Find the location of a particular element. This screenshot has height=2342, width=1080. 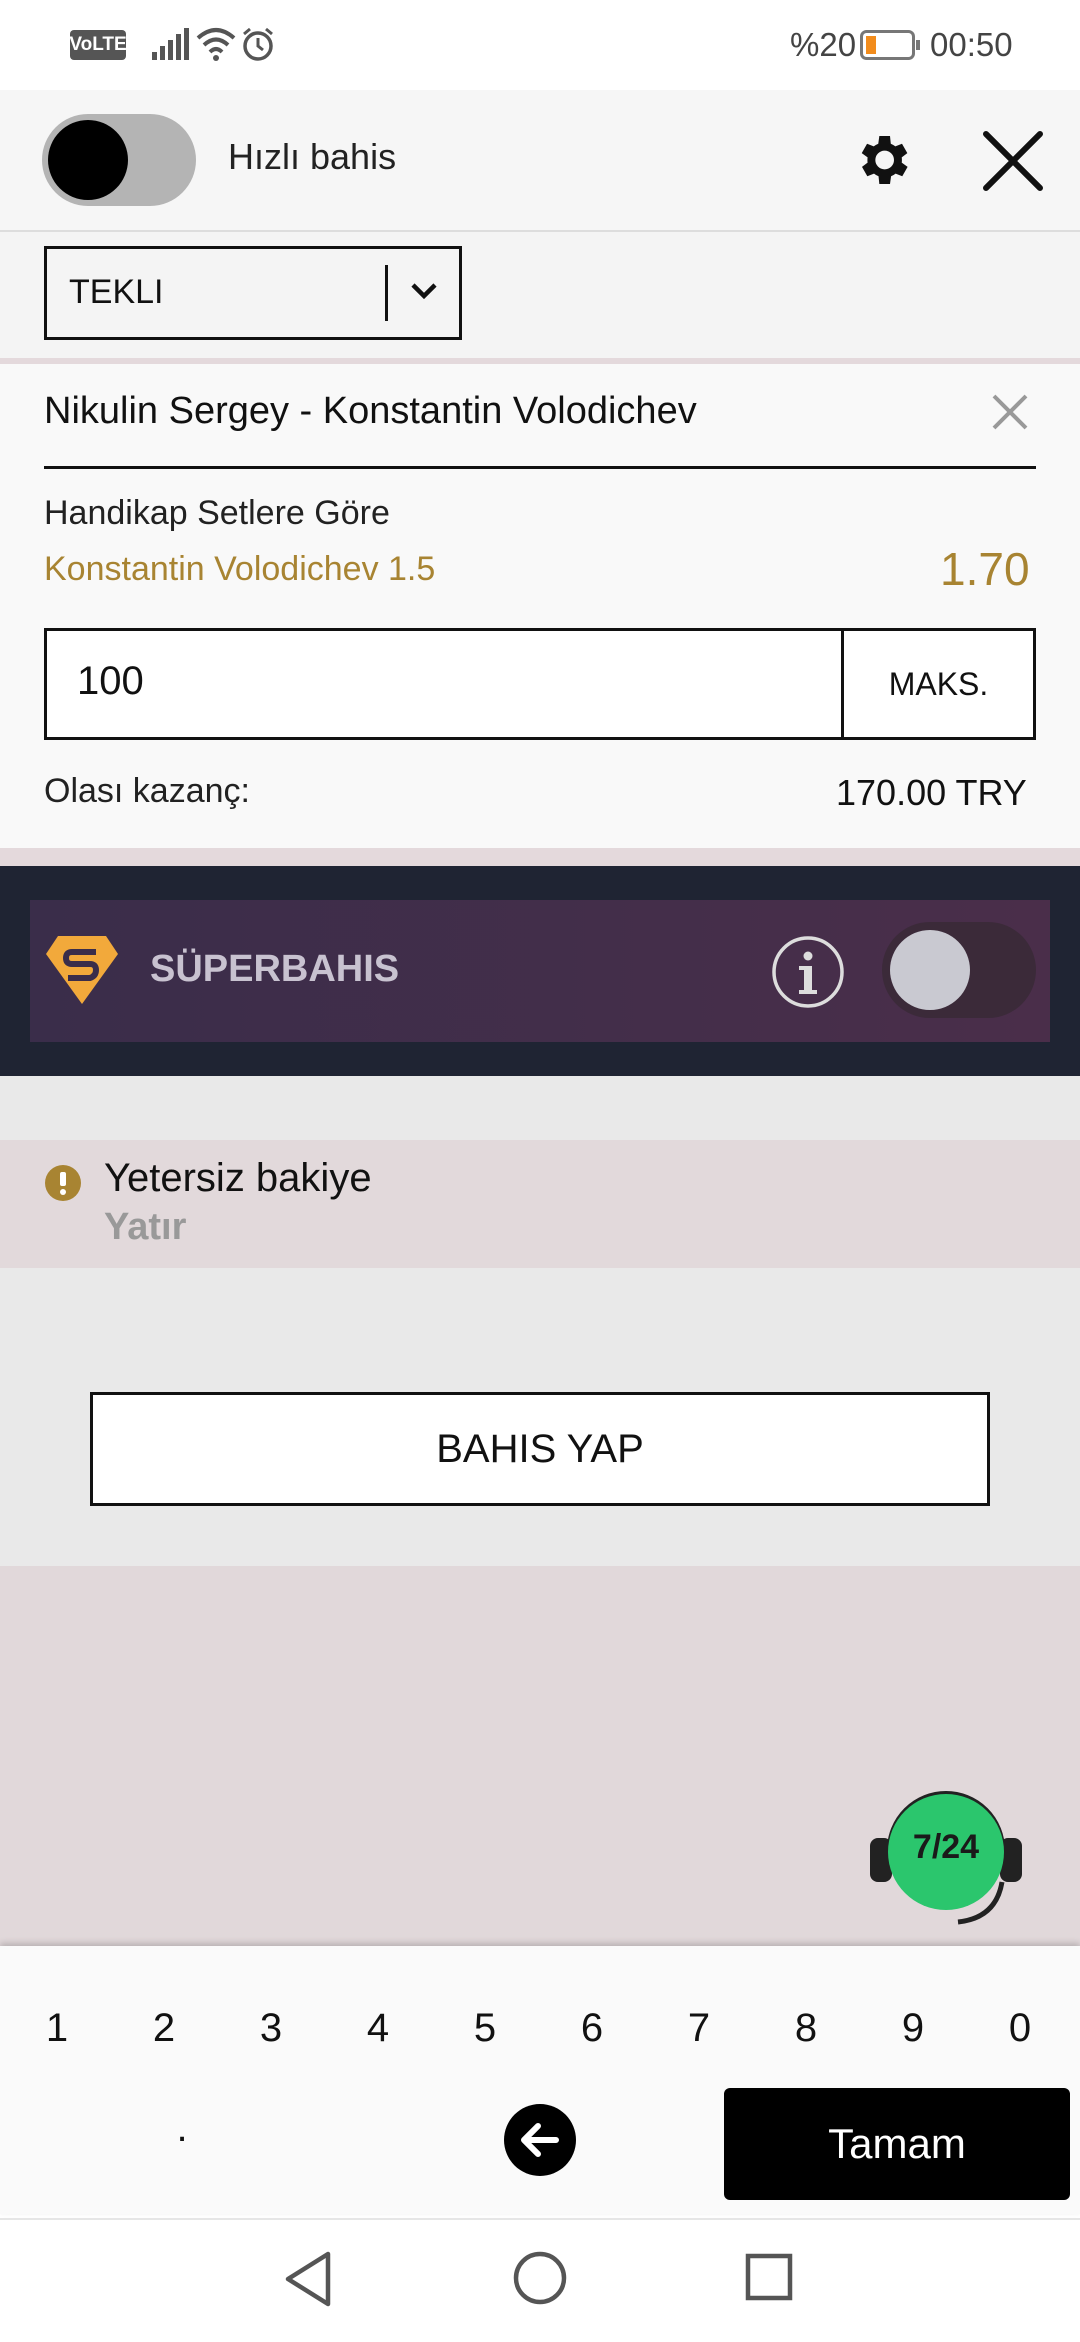

system-nav-bar is located at coordinates (540, 2280).